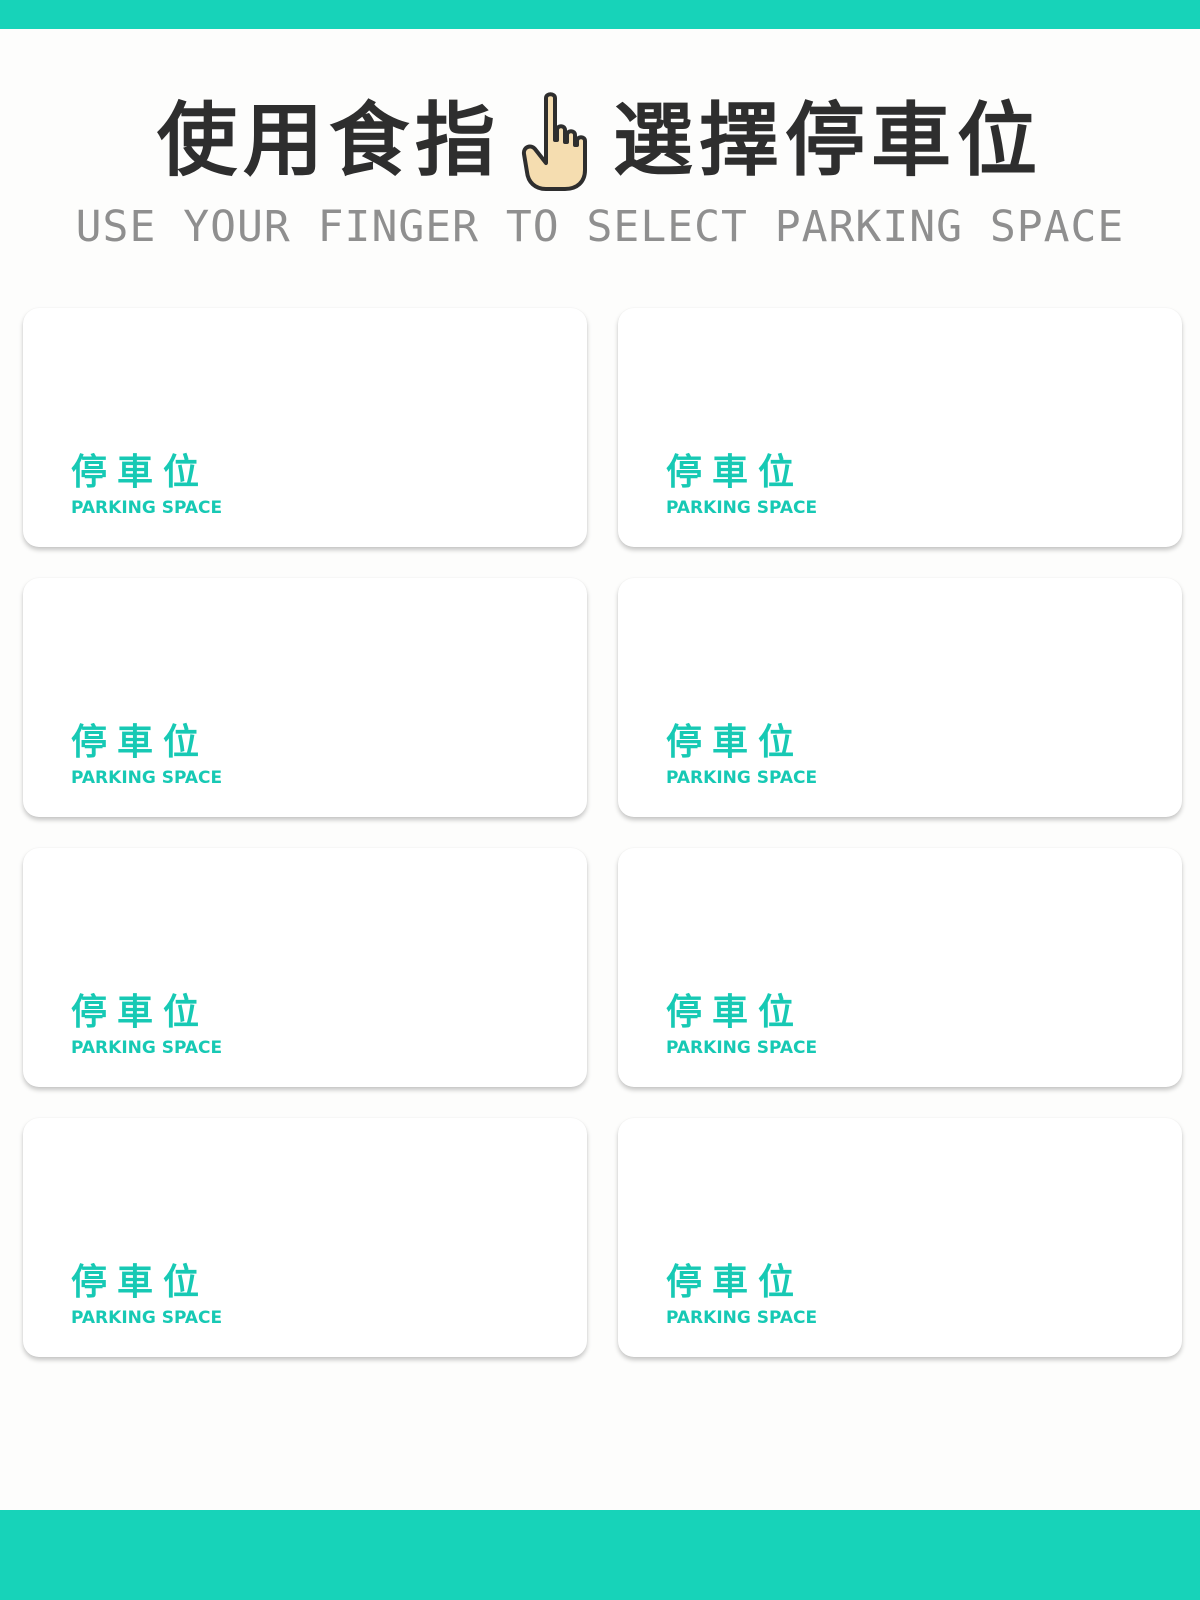 This screenshot has height=1600, width=1200. What do you see at coordinates (600, 1555) in the screenshot?
I see `bottom-accent-bar` at bounding box center [600, 1555].